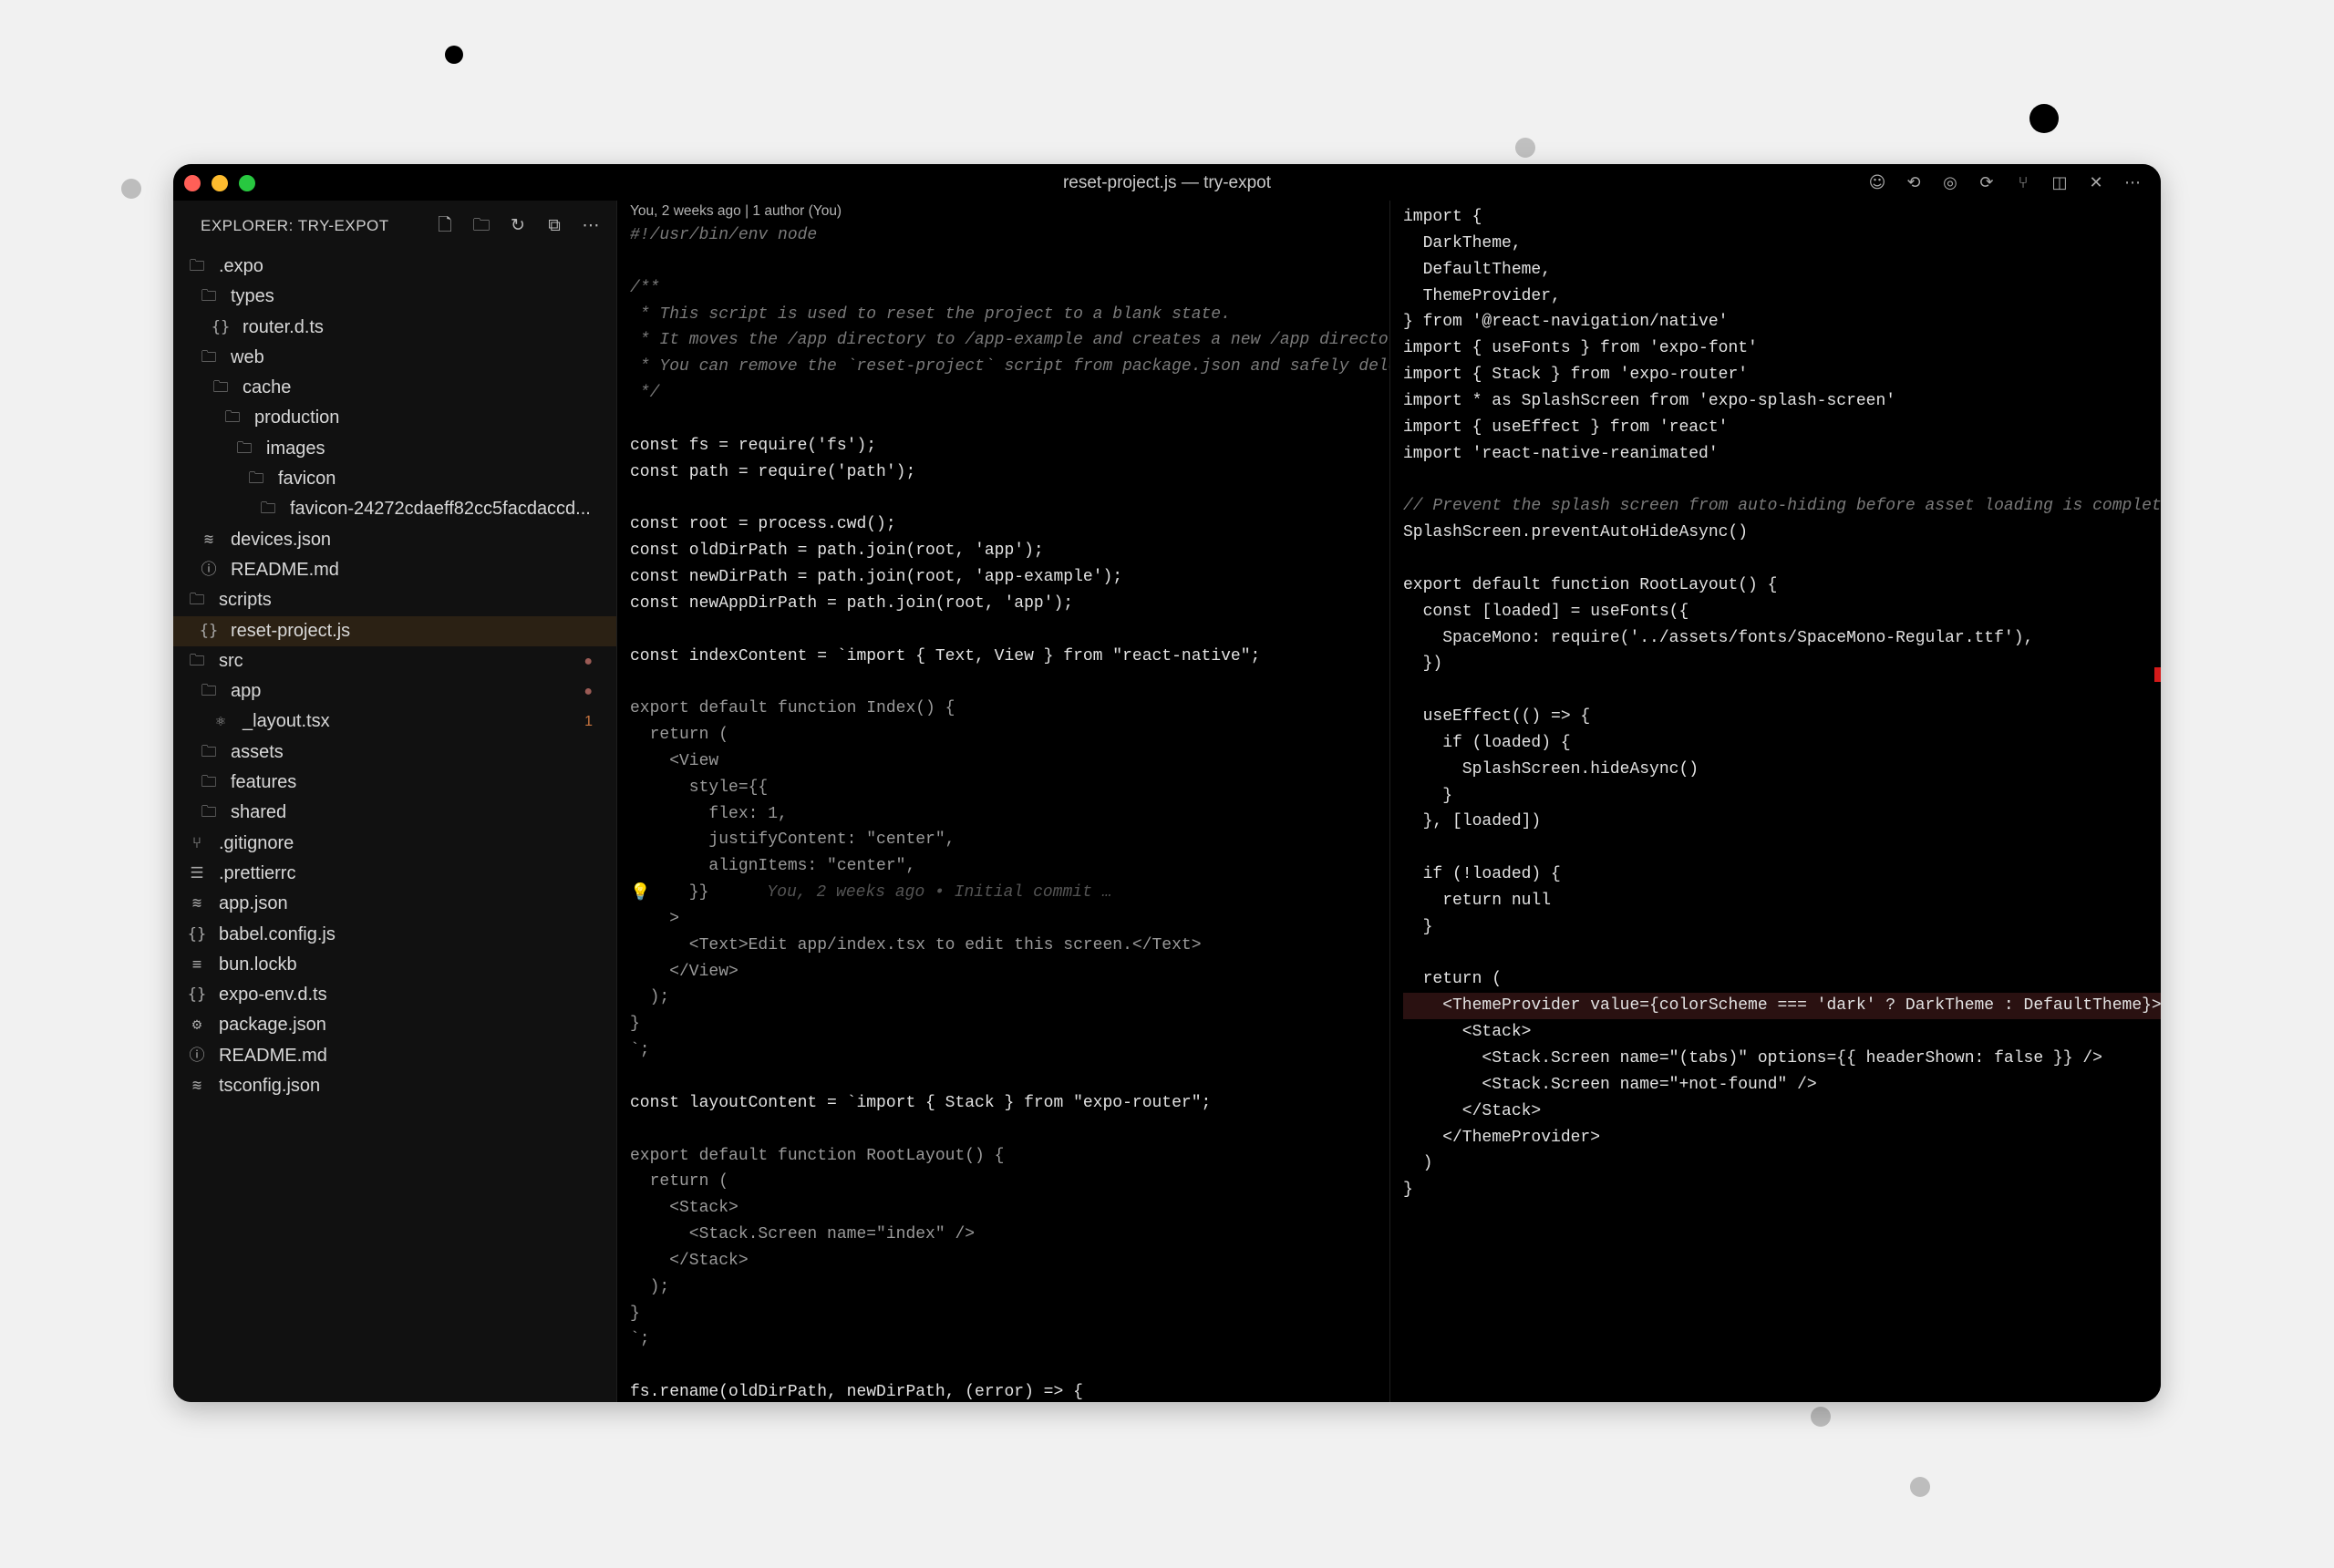  What do you see at coordinates (395, 783) in the screenshot?
I see `file-tree-item: 🗀 features` at bounding box center [395, 783].